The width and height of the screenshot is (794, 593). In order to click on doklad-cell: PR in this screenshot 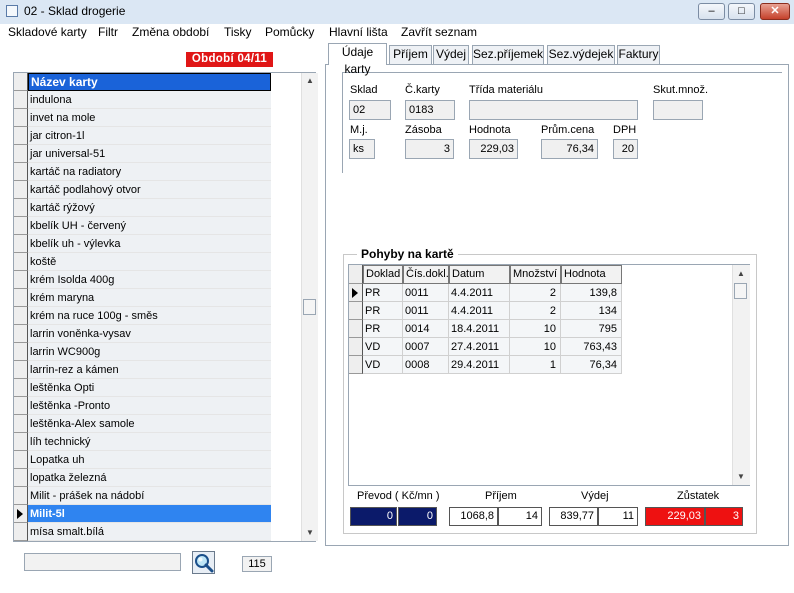, I will do `click(383, 311)`.